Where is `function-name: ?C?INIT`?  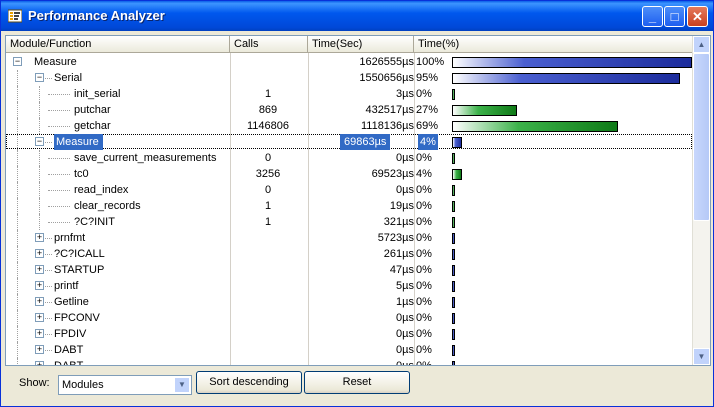
function-name: ?C?INIT is located at coordinates (94, 222).